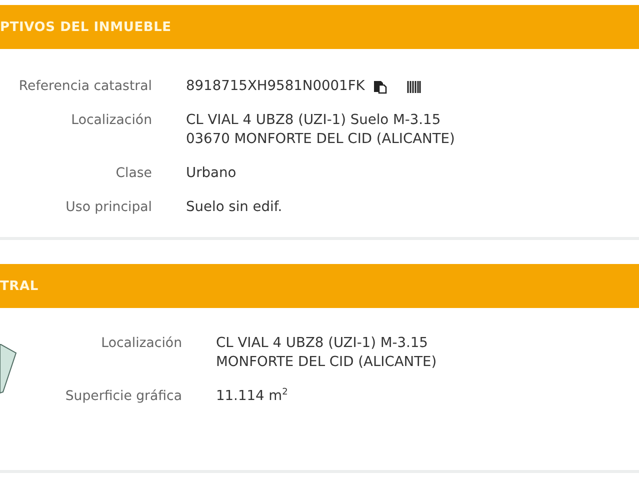 This screenshot has height=480, width=639. Describe the element at coordinates (211, 173) in the screenshot. I see `field-value: Urbano` at that location.